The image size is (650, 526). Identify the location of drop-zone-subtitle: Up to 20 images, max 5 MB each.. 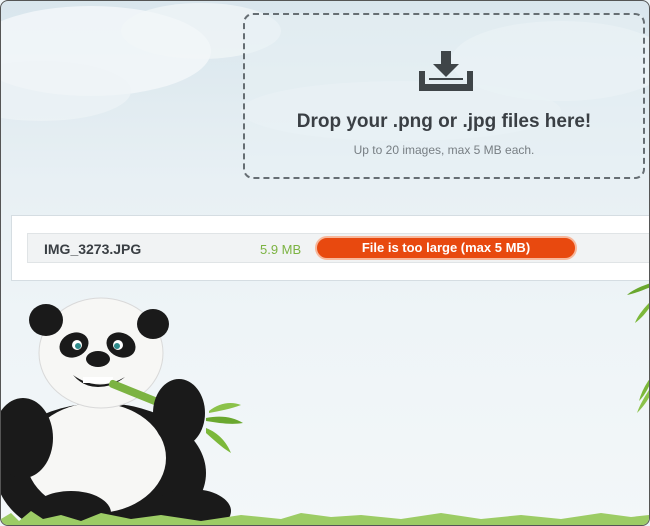
(444, 150).